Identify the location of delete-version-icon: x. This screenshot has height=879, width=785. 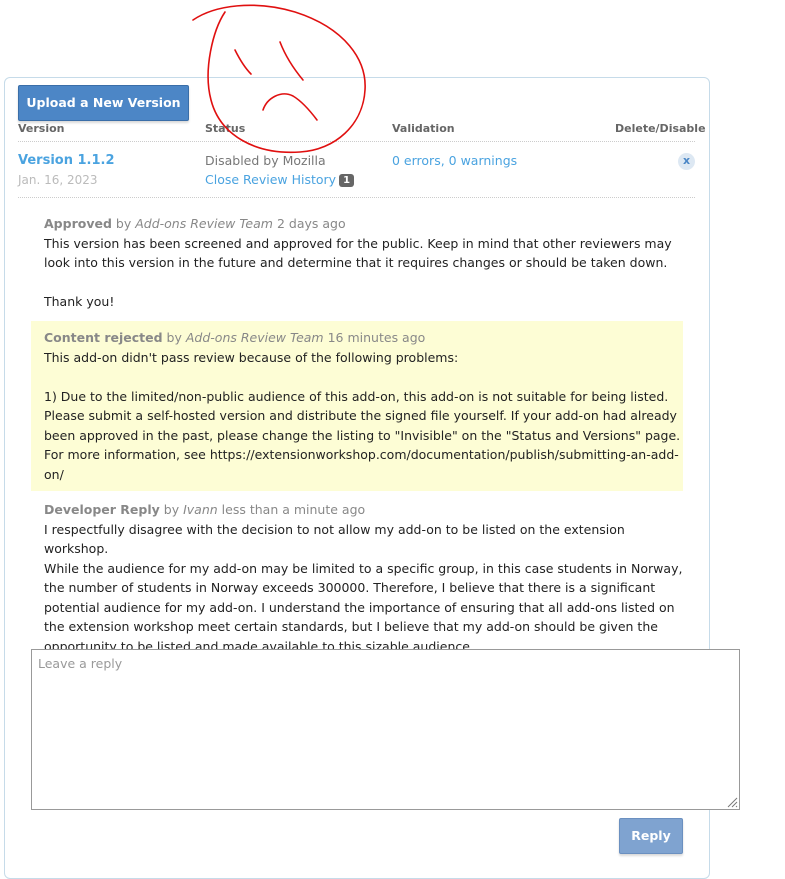
(686, 161).